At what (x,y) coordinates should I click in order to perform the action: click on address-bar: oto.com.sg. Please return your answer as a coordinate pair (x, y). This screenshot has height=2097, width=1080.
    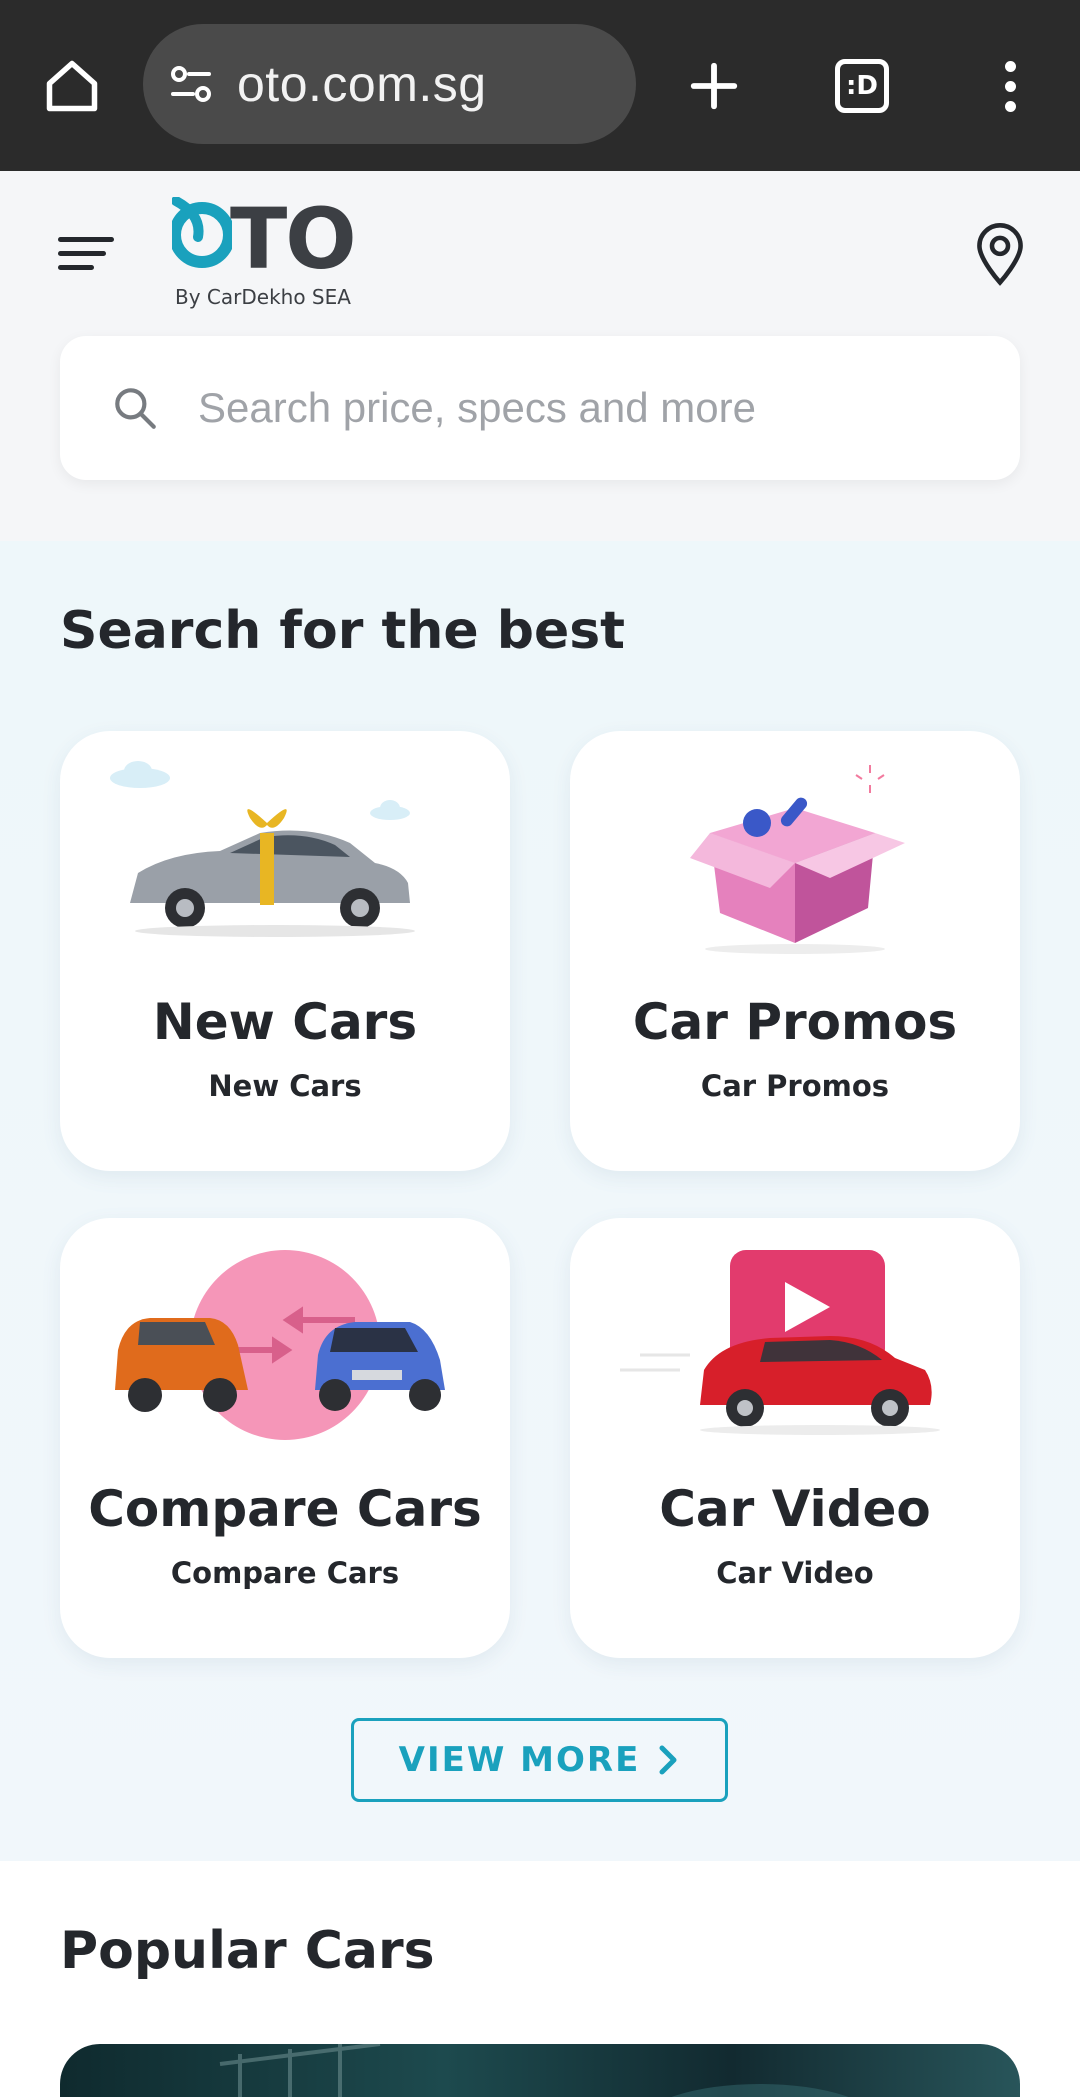
    Looking at the image, I should click on (389, 84).